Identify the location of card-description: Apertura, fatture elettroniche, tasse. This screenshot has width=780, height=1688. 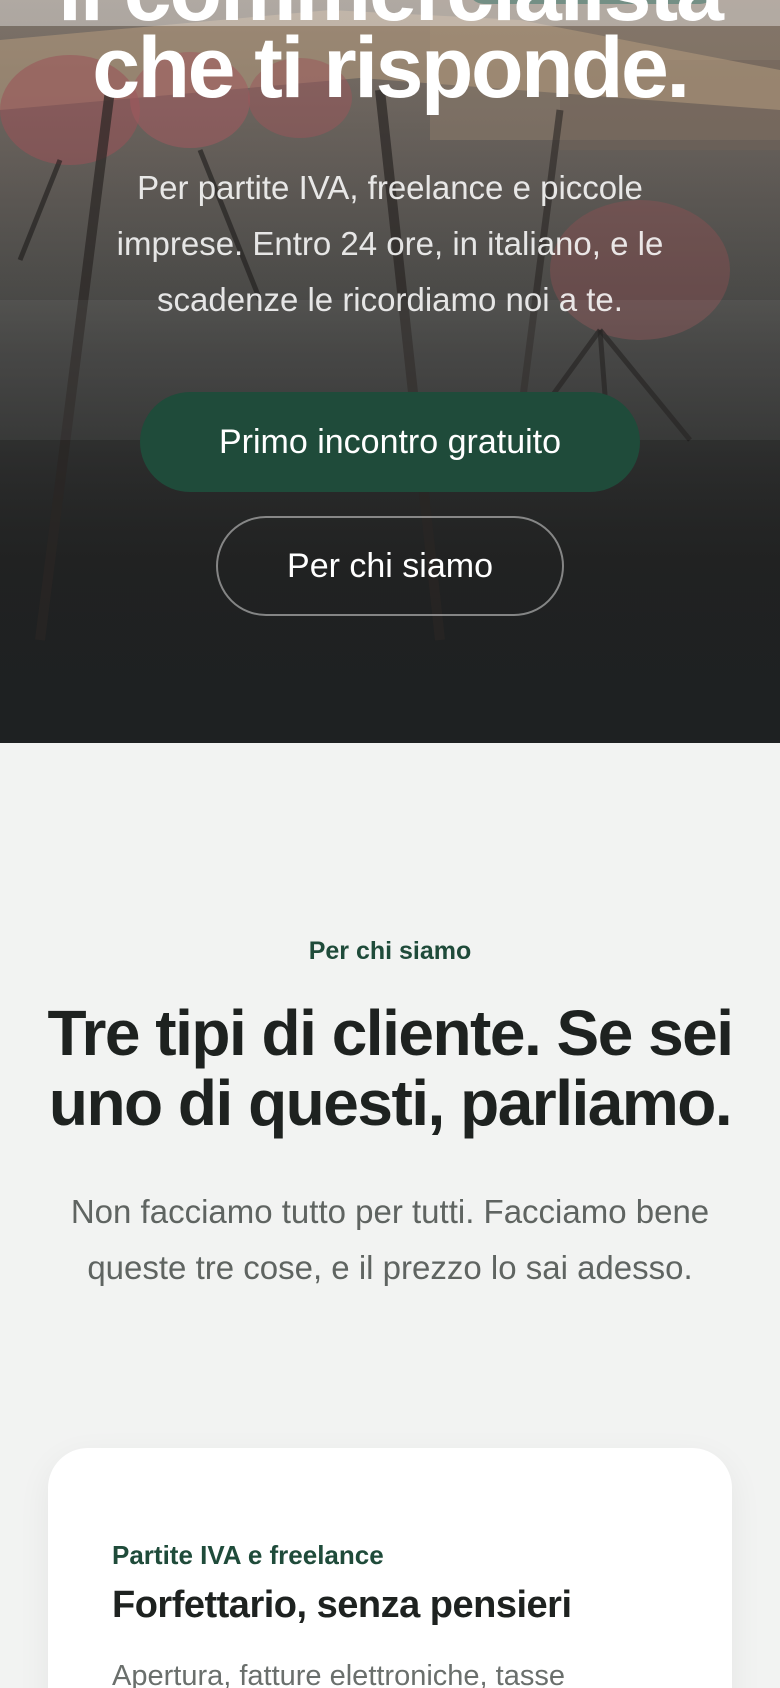
(338, 1674).